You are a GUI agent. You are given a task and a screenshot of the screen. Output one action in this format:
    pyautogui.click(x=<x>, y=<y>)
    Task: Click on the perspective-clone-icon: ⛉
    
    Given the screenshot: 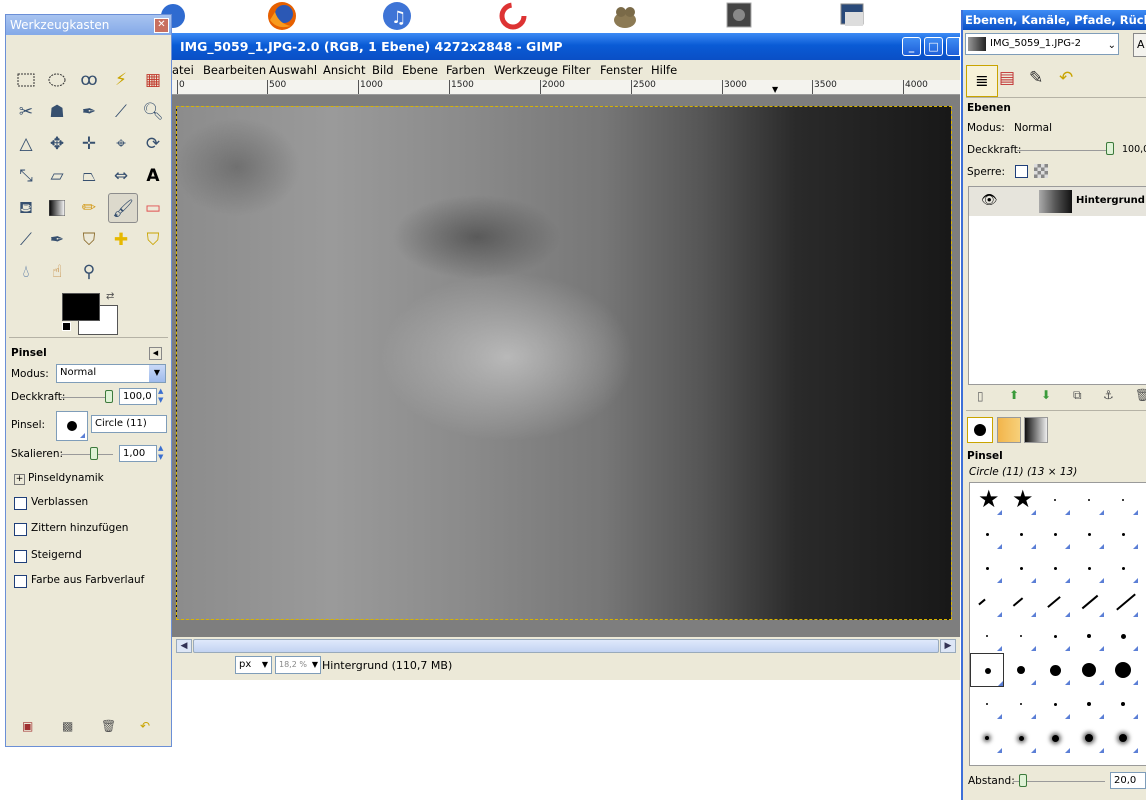 What is the action you would take?
    pyautogui.click(x=153, y=240)
    